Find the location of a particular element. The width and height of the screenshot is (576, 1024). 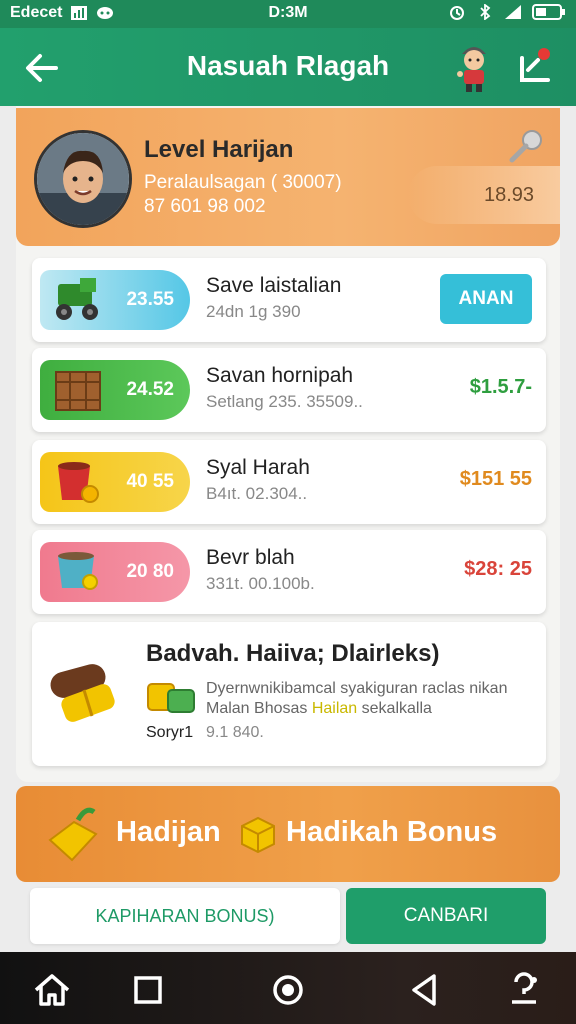

assistant-icon is located at coordinates (524, 990).